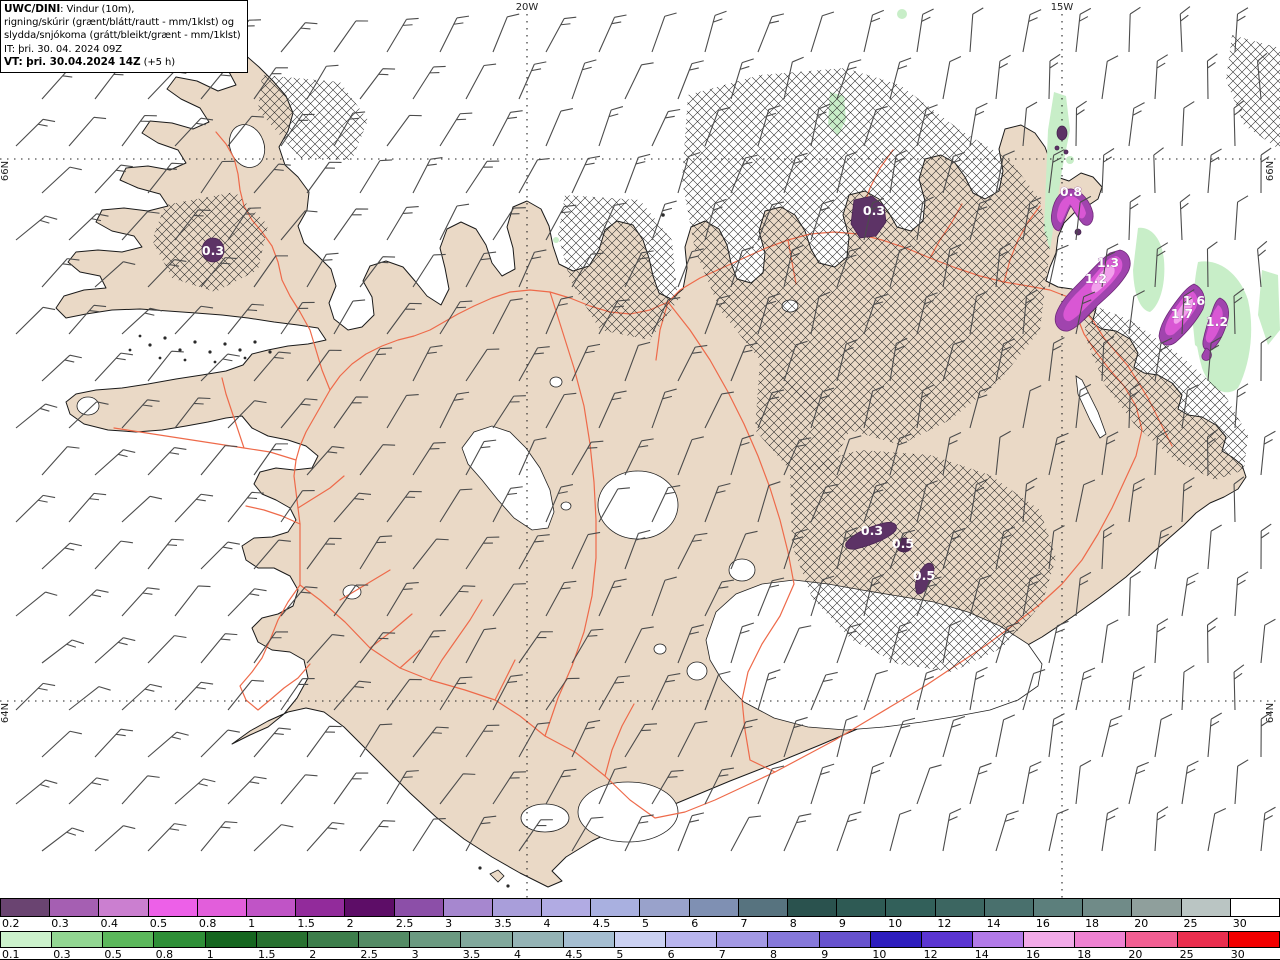 This screenshot has height=960, width=1280. Describe the element at coordinates (1042, 923) in the screenshot. I see `sleet-scale-tick-label: 16` at that location.